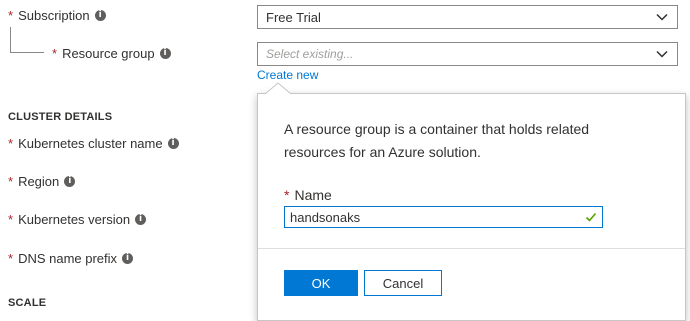  Describe the element at coordinates (90, 143) in the screenshot. I see `cluster-name-label-text: Kubernetes cluster name` at that location.